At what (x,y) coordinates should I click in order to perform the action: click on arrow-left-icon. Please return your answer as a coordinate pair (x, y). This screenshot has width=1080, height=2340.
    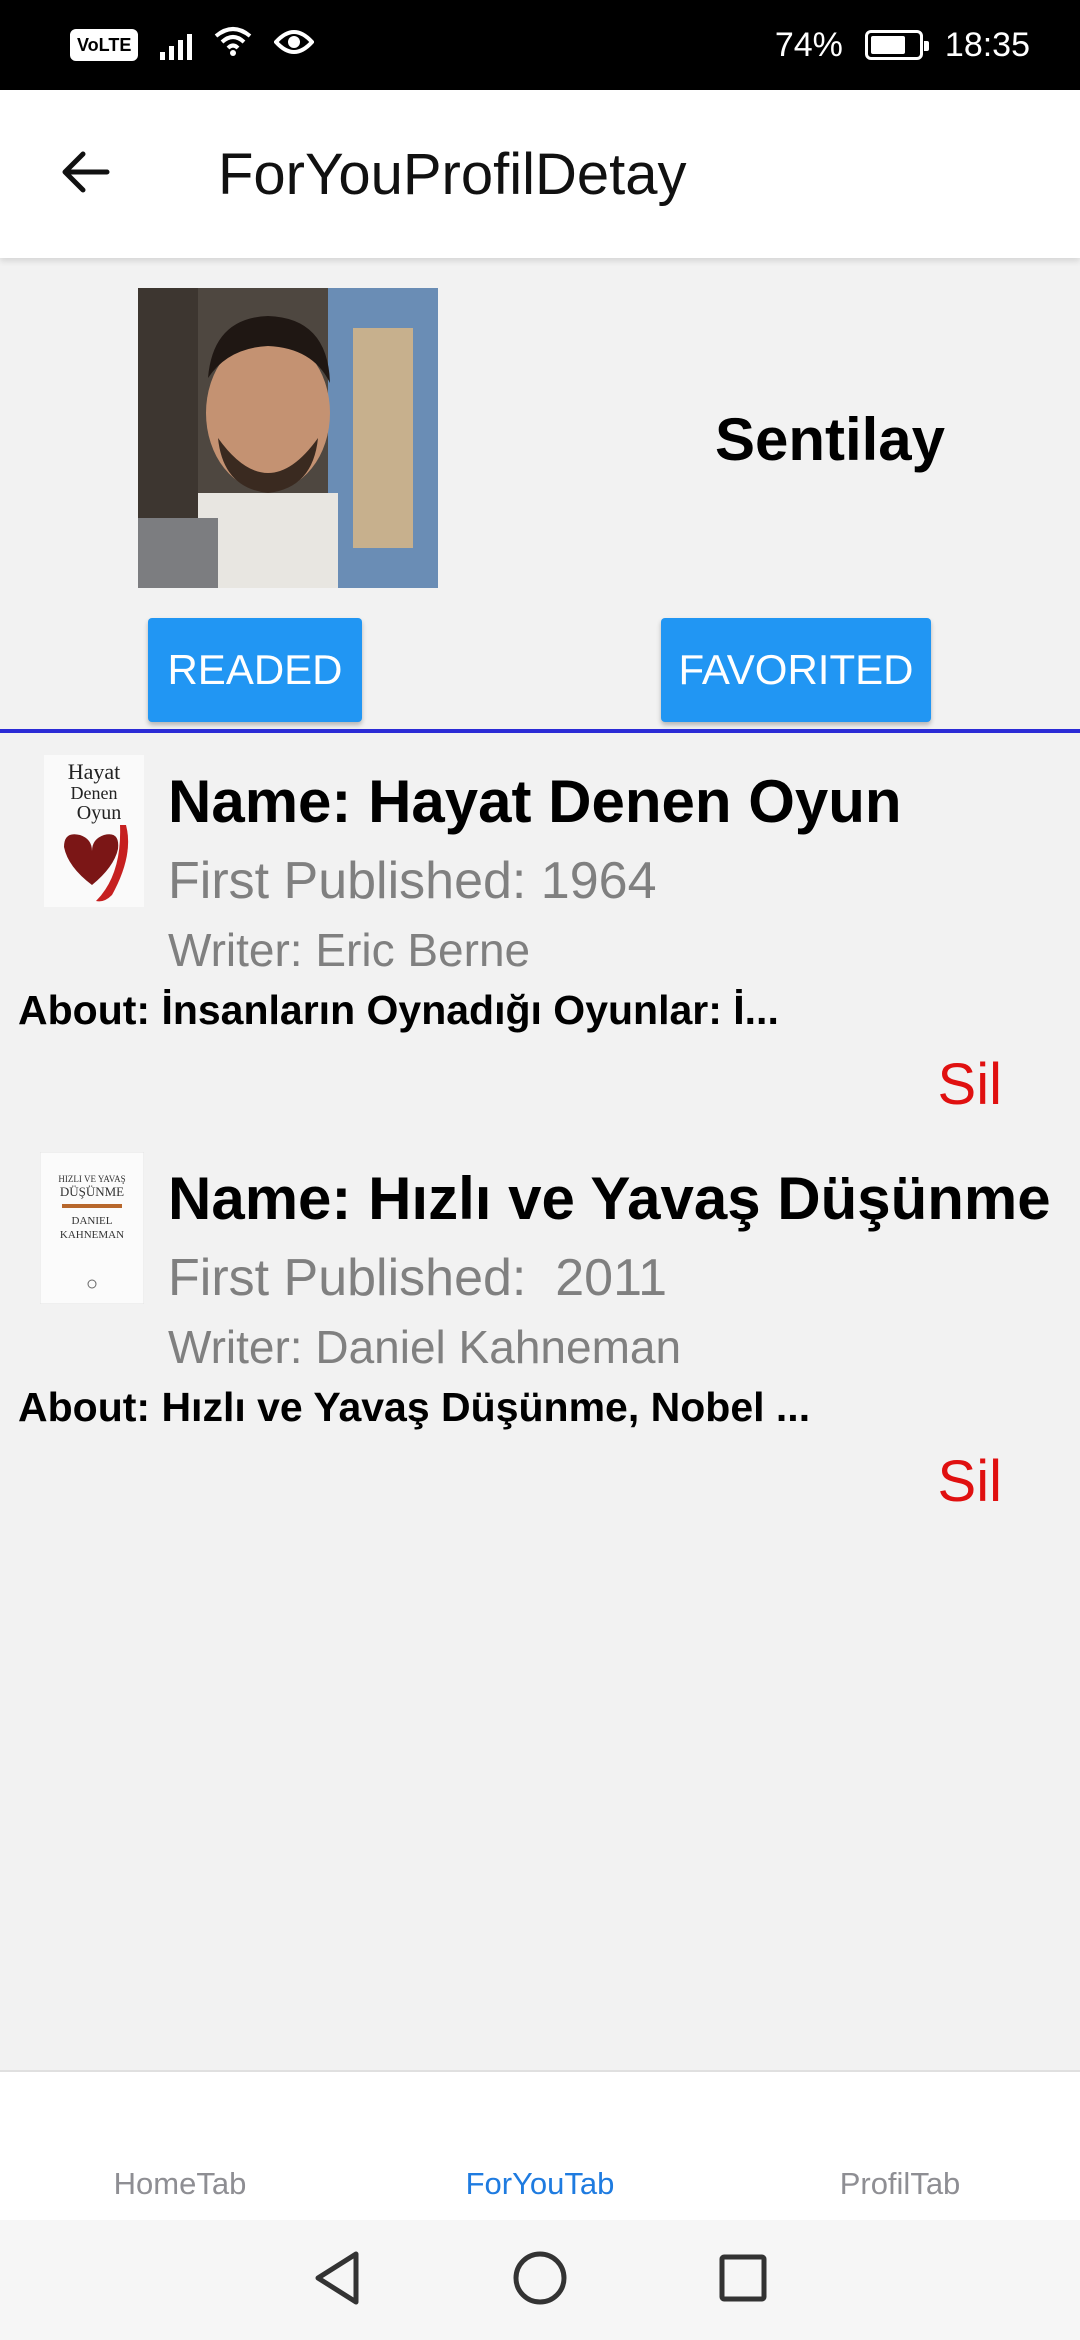
    Looking at the image, I should click on (85, 174).